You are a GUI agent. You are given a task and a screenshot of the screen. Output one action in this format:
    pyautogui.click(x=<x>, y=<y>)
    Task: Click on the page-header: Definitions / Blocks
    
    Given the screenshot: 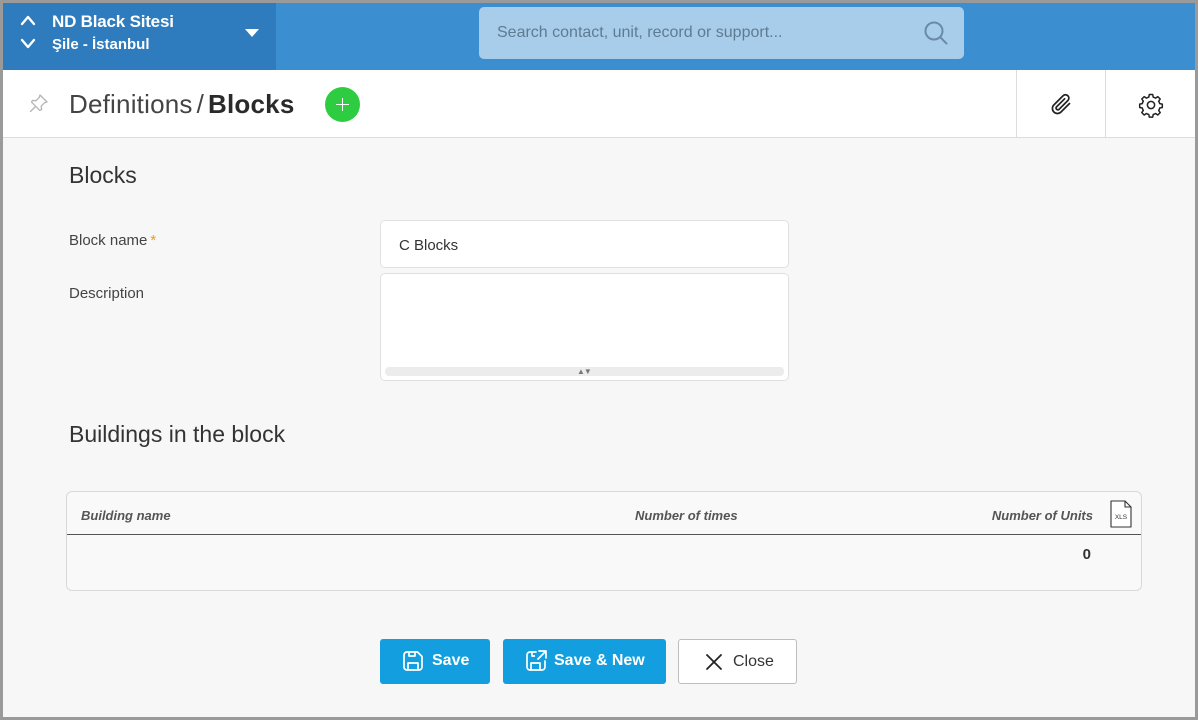 What is the action you would take?
    pyautogui.click(x=599, y=104)
    